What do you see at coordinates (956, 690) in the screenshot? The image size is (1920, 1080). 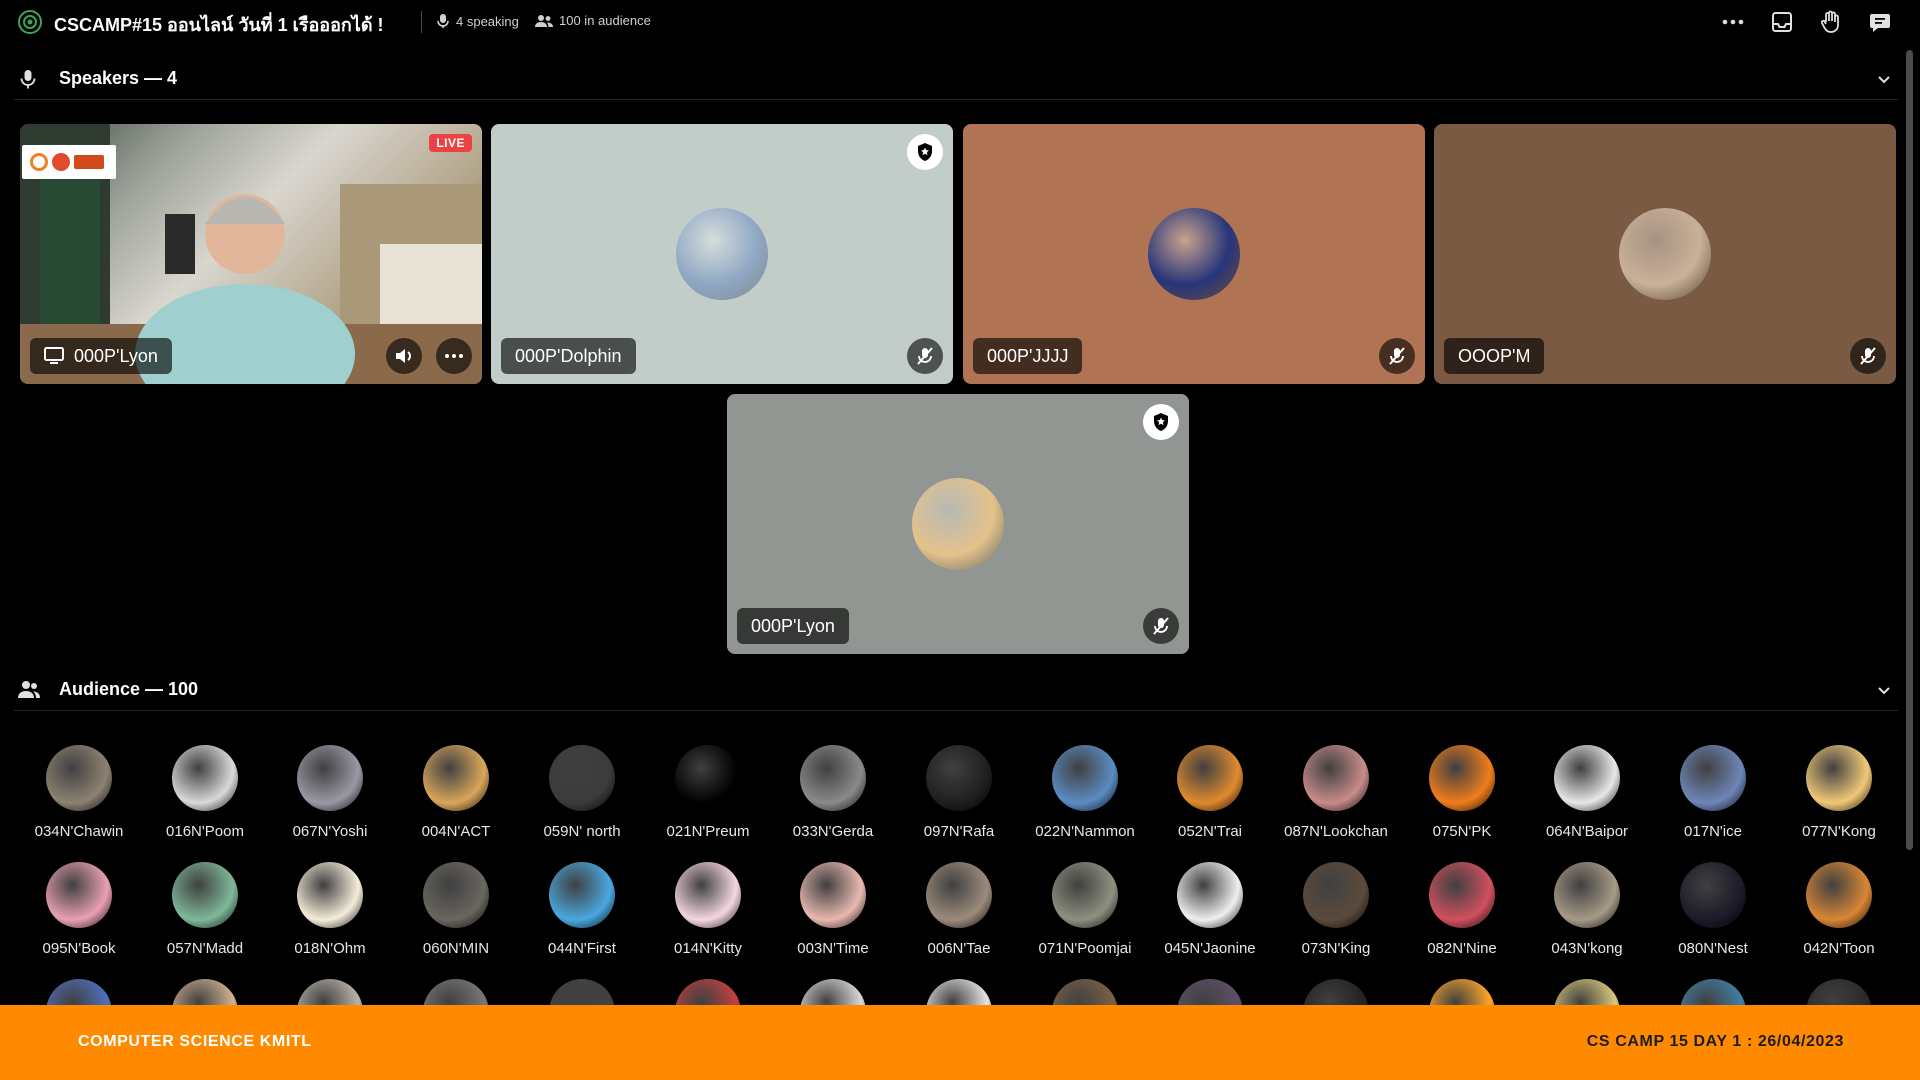 I see `audience-header: Audience — 100` at bounding box center [956, 690].